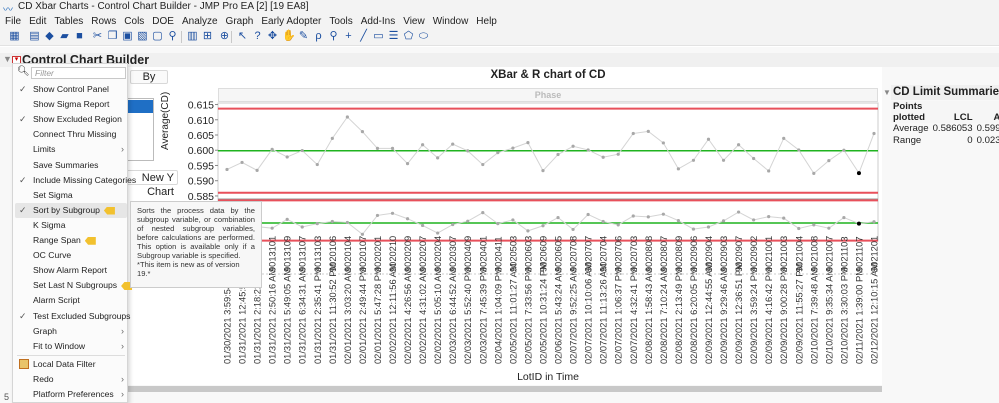 Image resolution: width=999 pixels, height=403 pixels. What do you see at coordinates (649, 316) in the screenshot?
I see `x-tick-time: 02/08/2021 1:58:43 AM` at bounding box center [649, 316].